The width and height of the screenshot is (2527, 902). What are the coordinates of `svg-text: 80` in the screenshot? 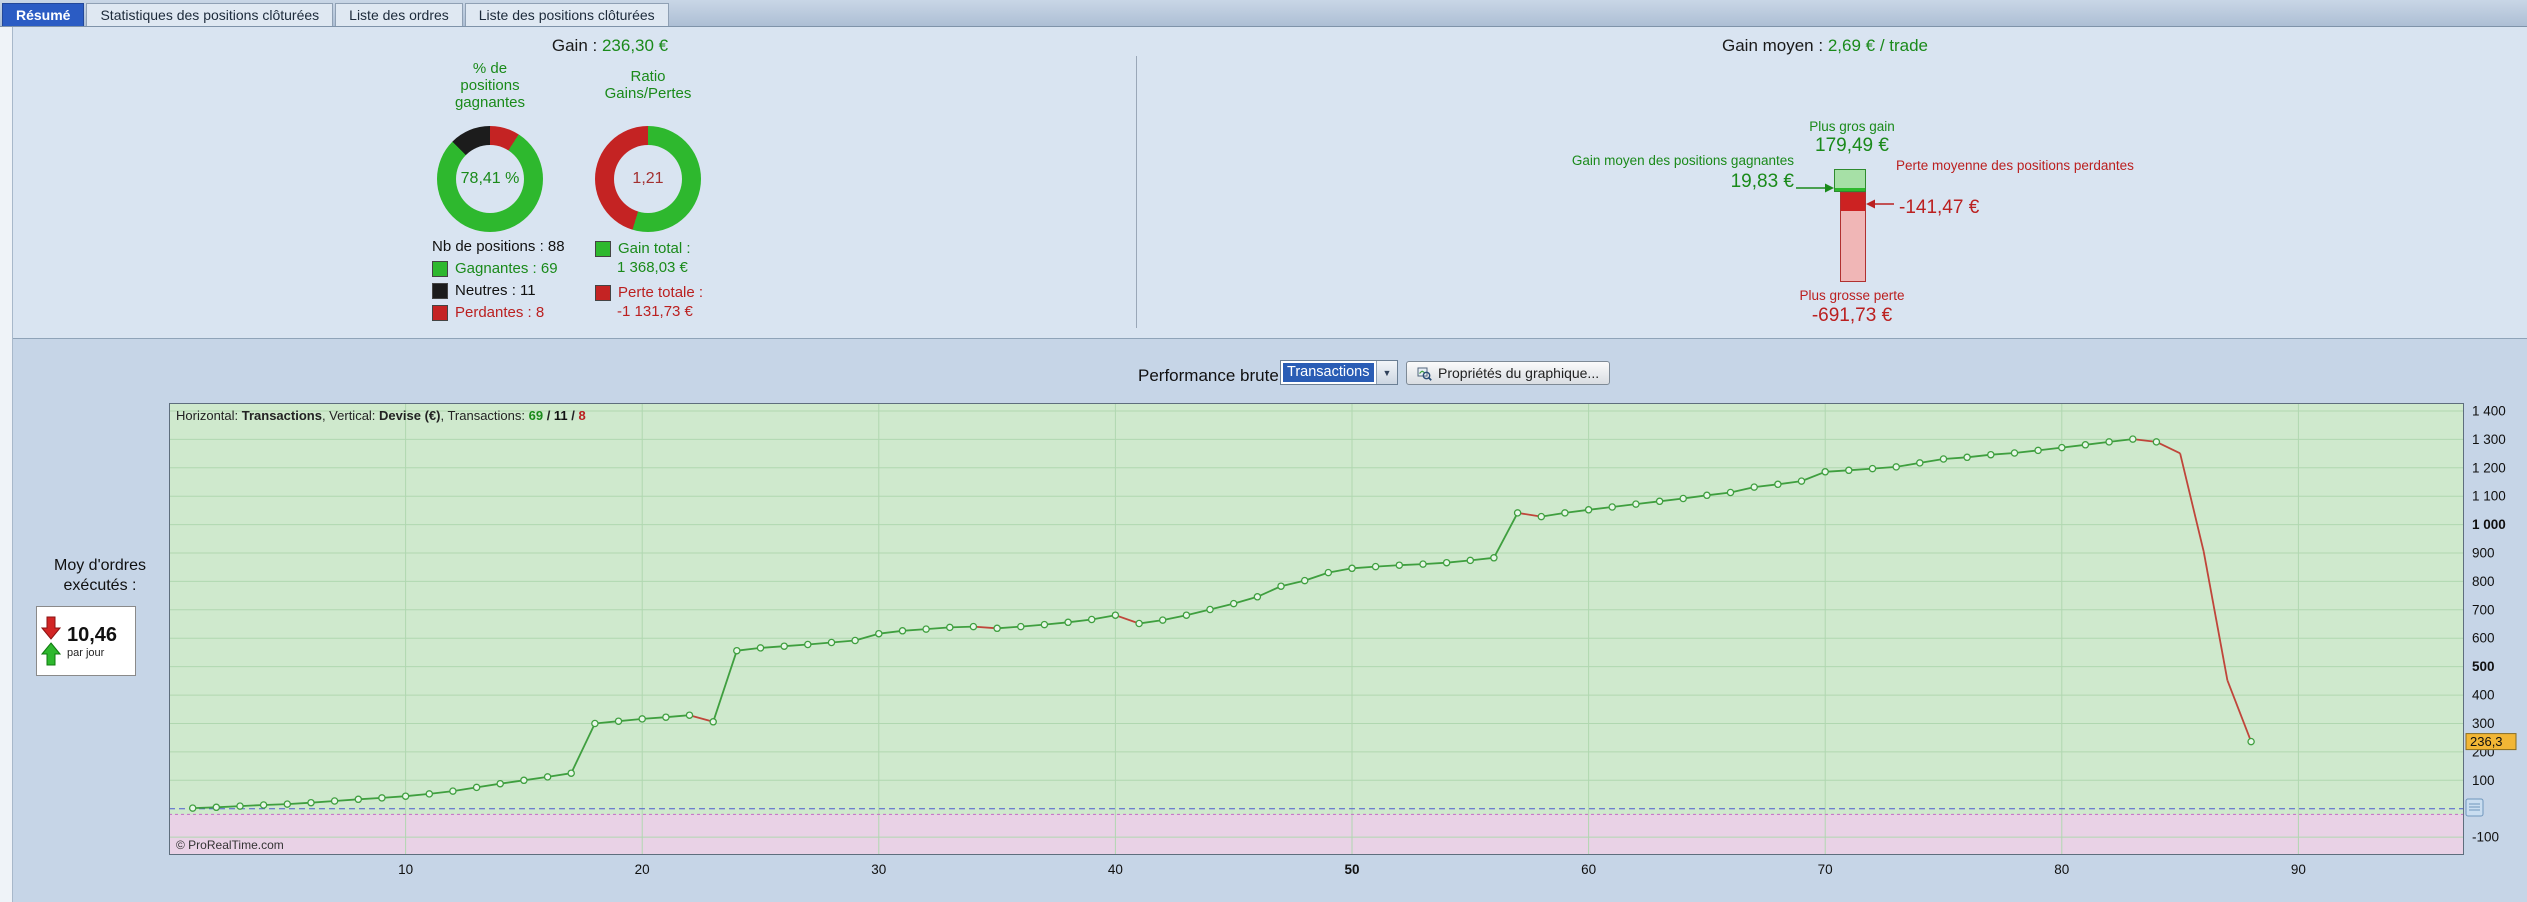 It's located at (2061, 869).